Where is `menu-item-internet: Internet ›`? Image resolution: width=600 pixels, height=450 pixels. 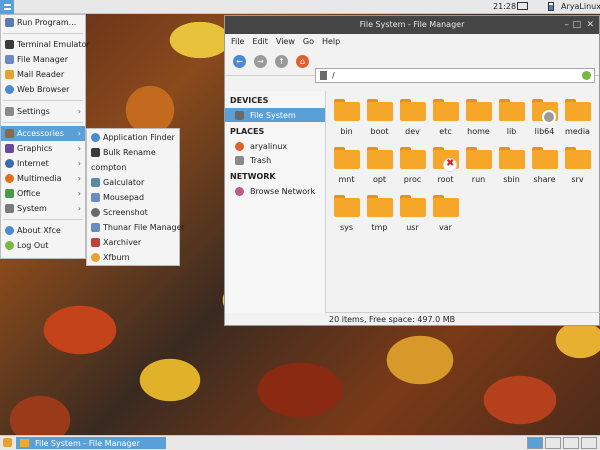
menu-item-internet: Internet › is located at coordinates (43, 163).